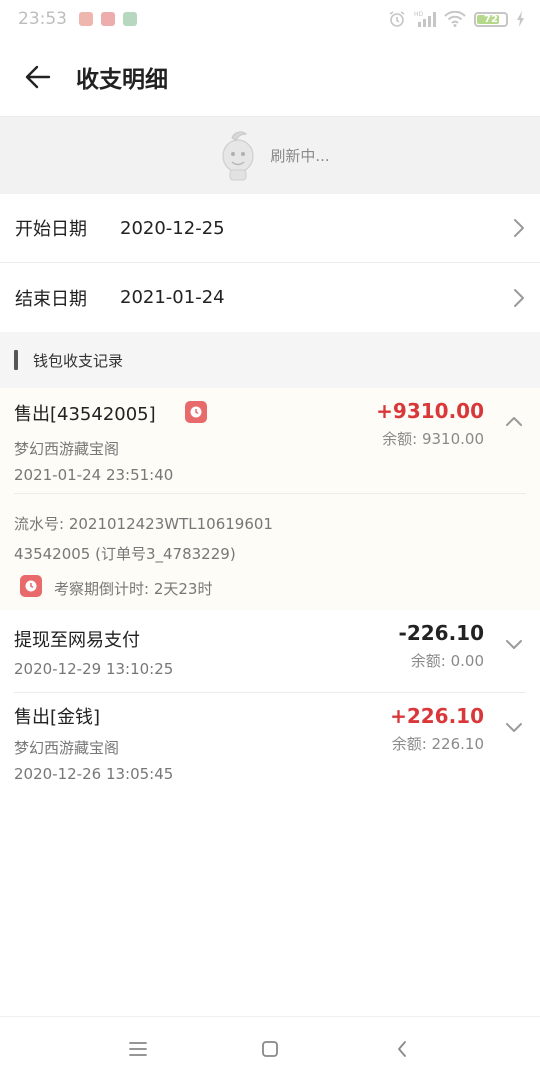 This screenshot has width=540, height=1080. I want to click on battery-percent: 72, so click(491, 19).